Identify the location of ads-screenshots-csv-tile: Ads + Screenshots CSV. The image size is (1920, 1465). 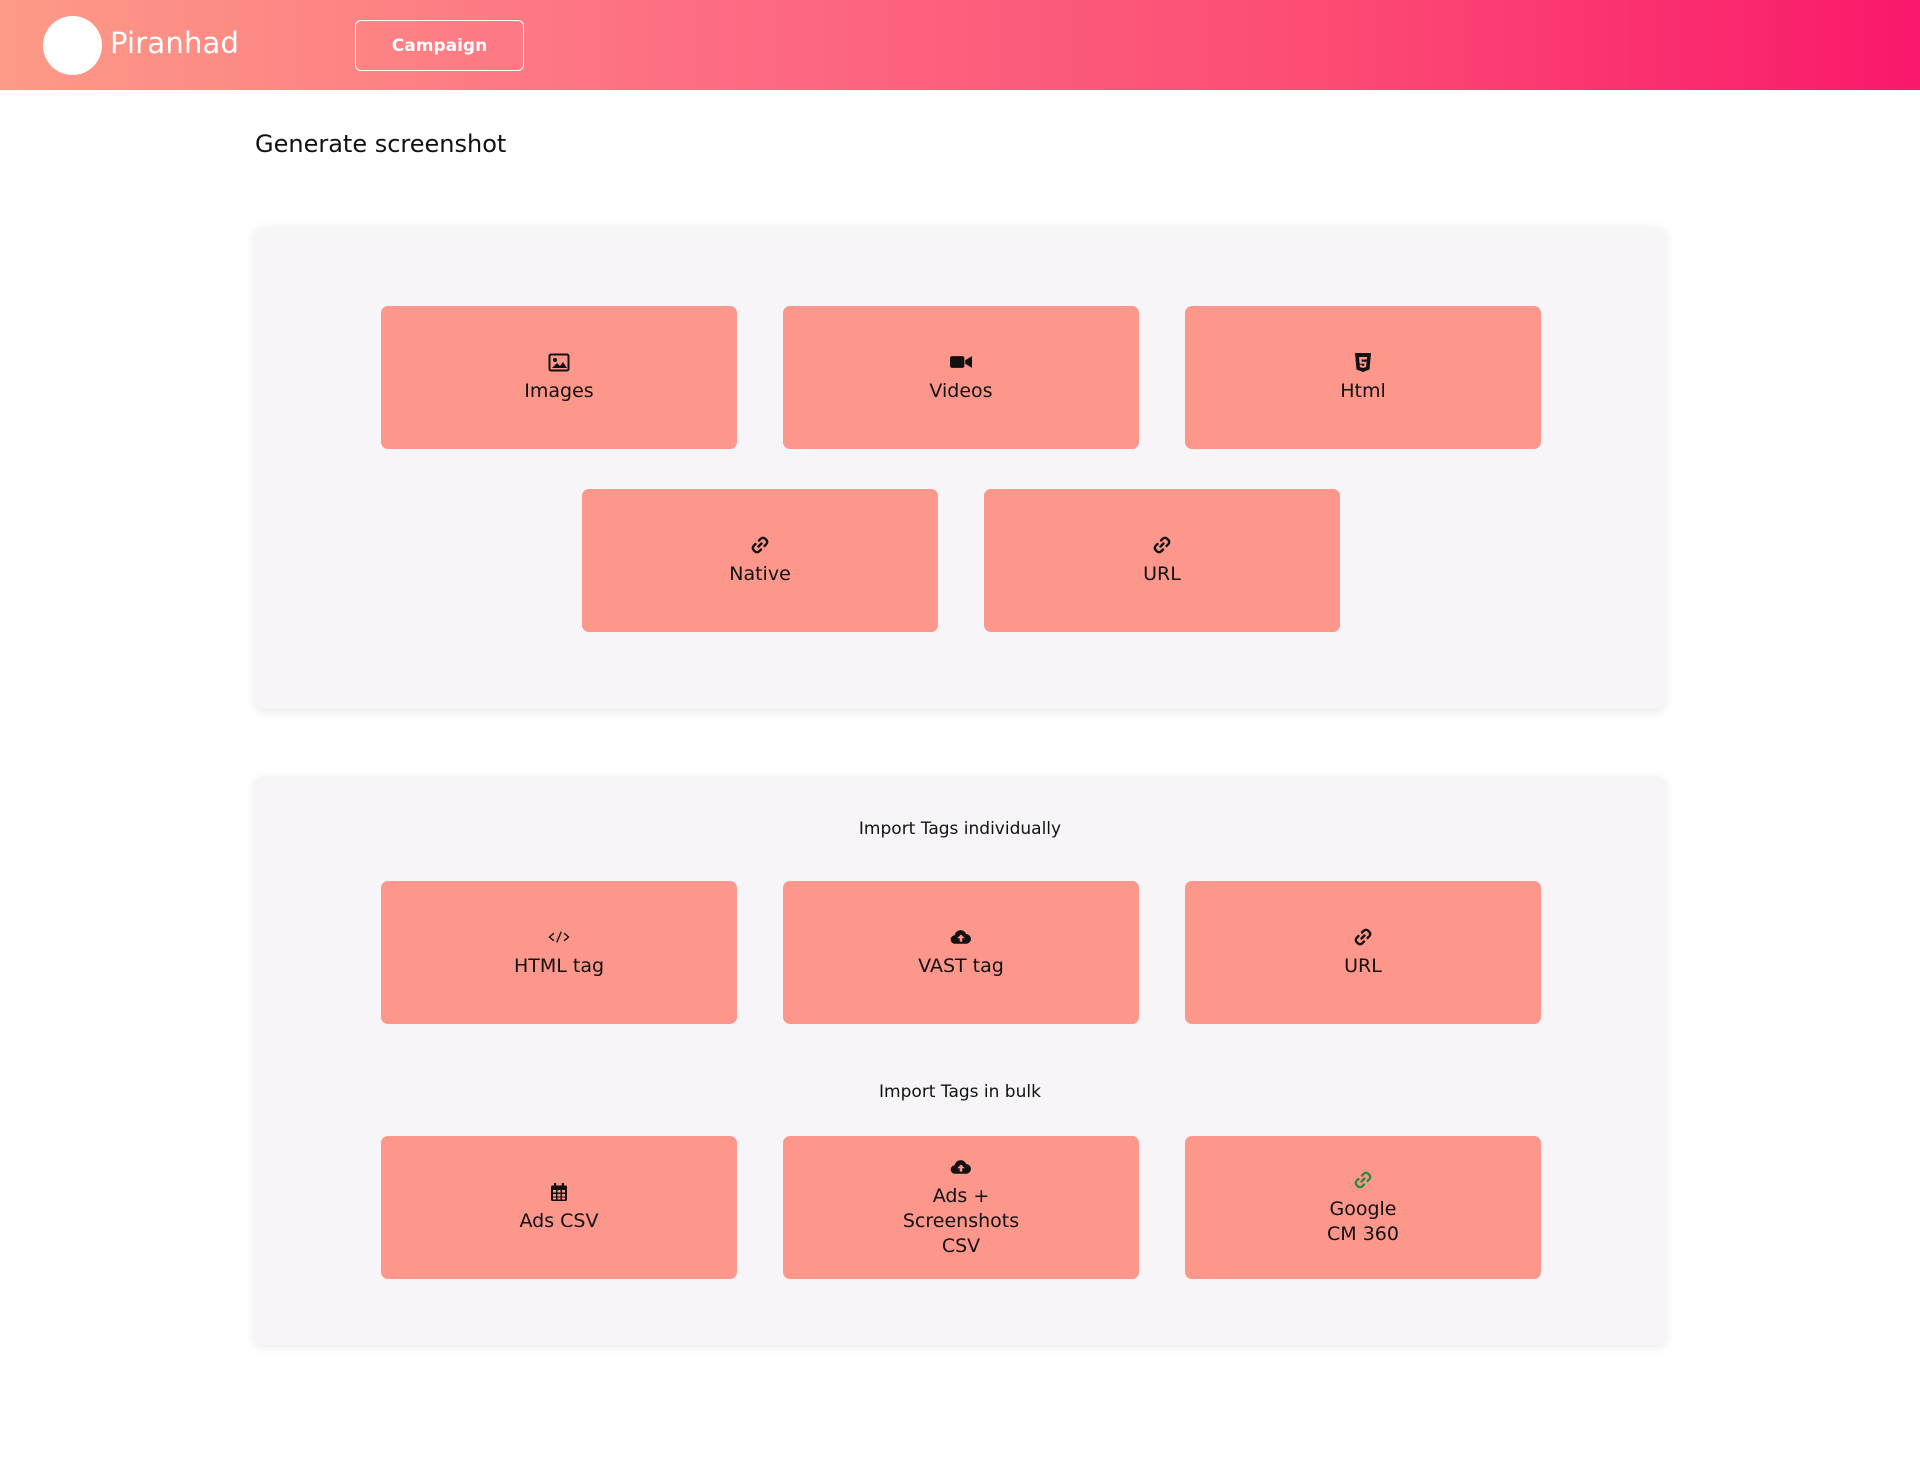
(961, 1207).